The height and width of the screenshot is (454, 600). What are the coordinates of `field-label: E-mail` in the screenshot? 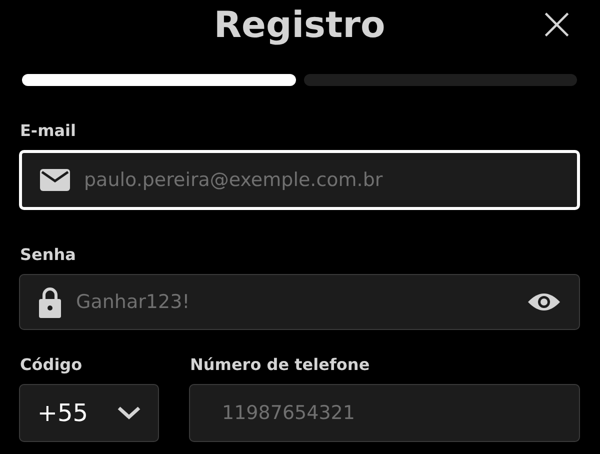 It's located at (49, 131).